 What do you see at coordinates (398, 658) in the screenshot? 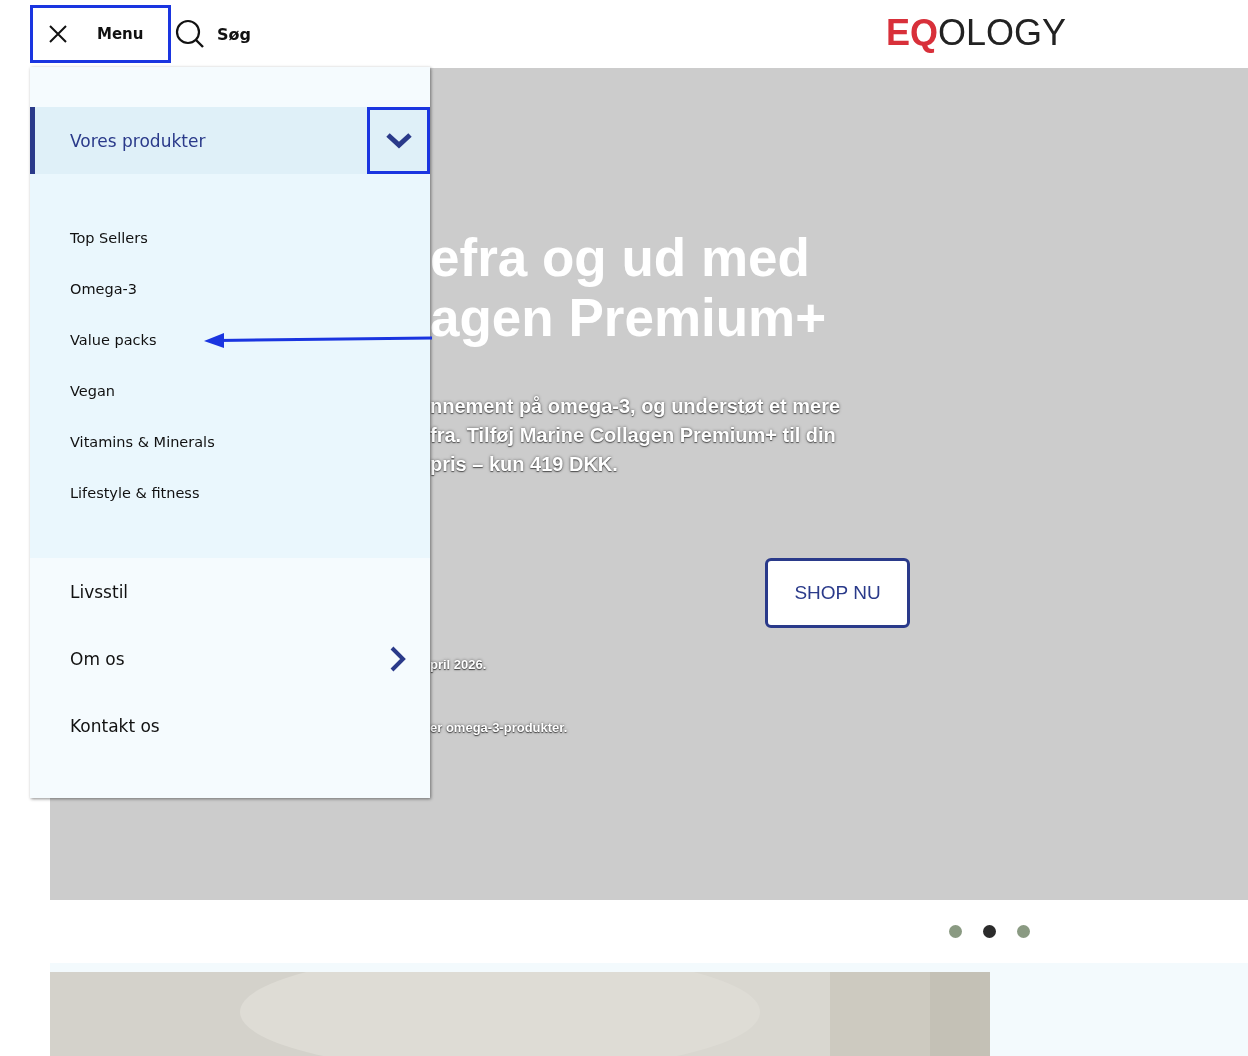
I see `chevron-right-icon` at bounding box center [398, 658].